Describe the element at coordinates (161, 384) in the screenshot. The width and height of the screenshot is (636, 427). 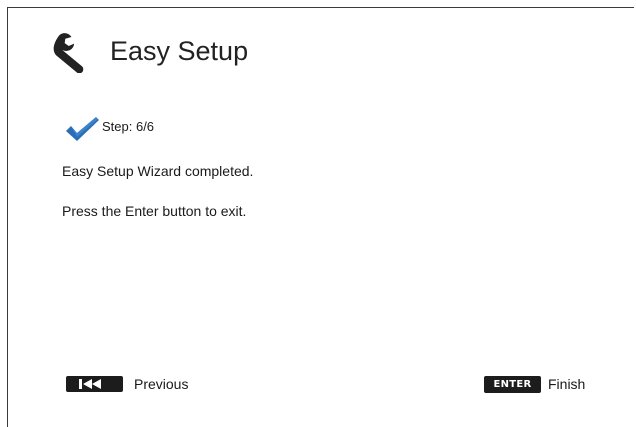
I see `previous-label: Previous` at that location.